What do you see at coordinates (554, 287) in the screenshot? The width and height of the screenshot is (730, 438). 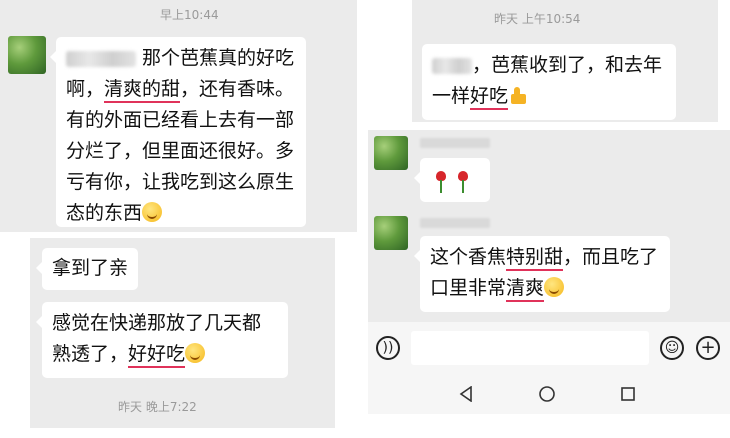 I see `grin-emoji-icon` at bounding box center [554, 287].